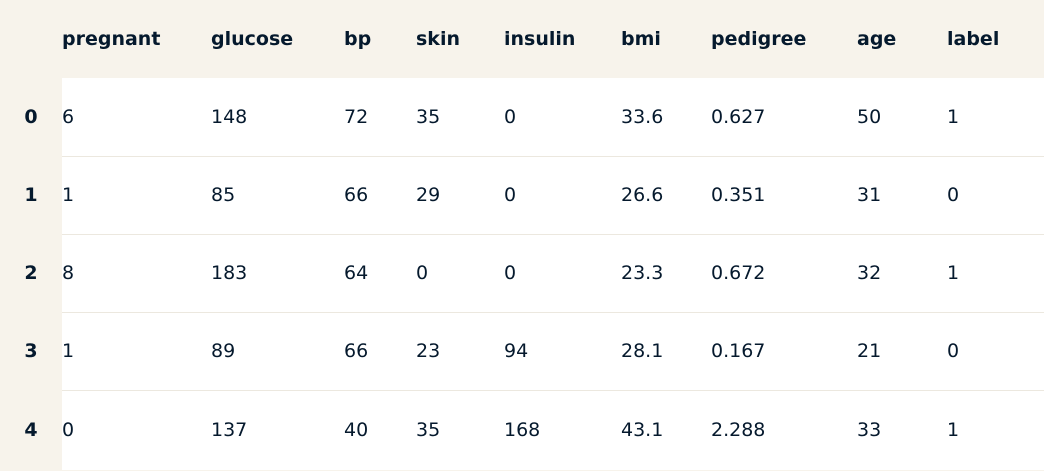 The image size is (1044, 471). What do you see at coordinates (31, 351) in the screenshot?
I see `row-index: 3` at bounding box center [31, 351].